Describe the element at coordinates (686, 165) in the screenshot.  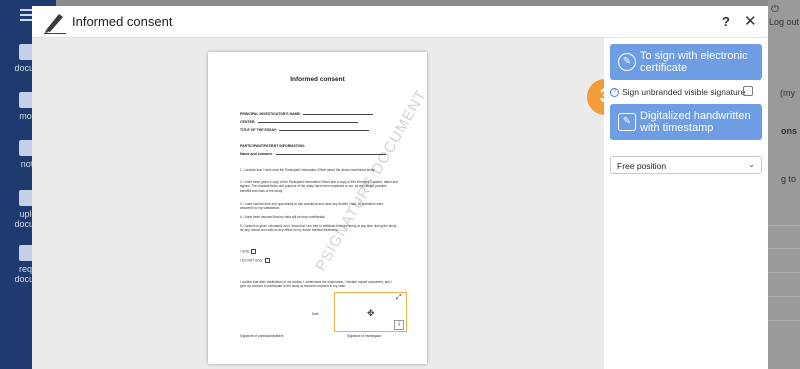
I see `position-select: Free position ⌄` at that location.